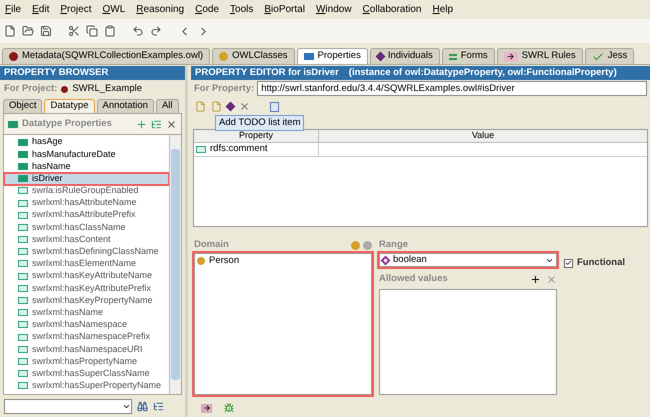  What do you see at coordinates (10, 31) in the screenshot?
I see `new-file-icon` at bounding box center [10, 31].